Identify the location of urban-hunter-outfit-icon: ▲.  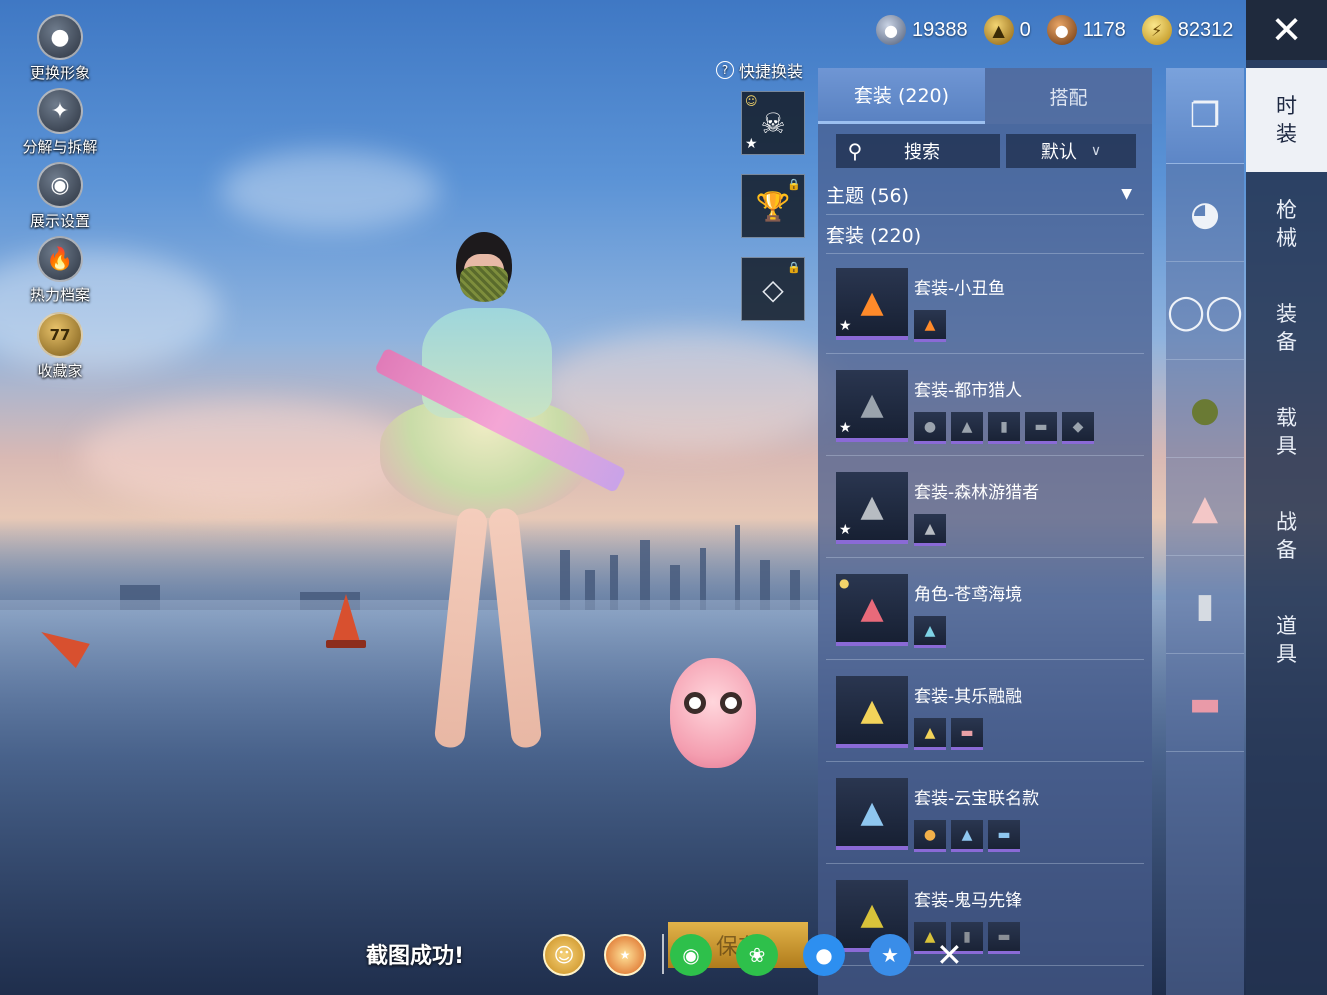
(872, 404).